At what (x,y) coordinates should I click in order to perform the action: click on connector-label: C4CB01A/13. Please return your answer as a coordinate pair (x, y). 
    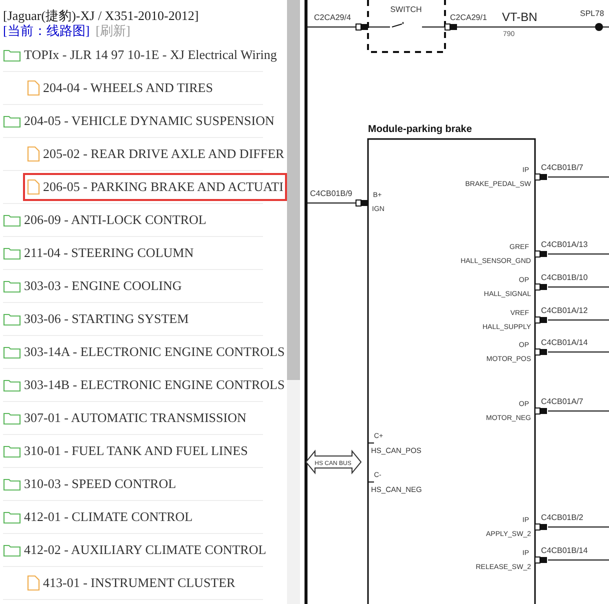
    Looking at the image, I should click on (564, 244).